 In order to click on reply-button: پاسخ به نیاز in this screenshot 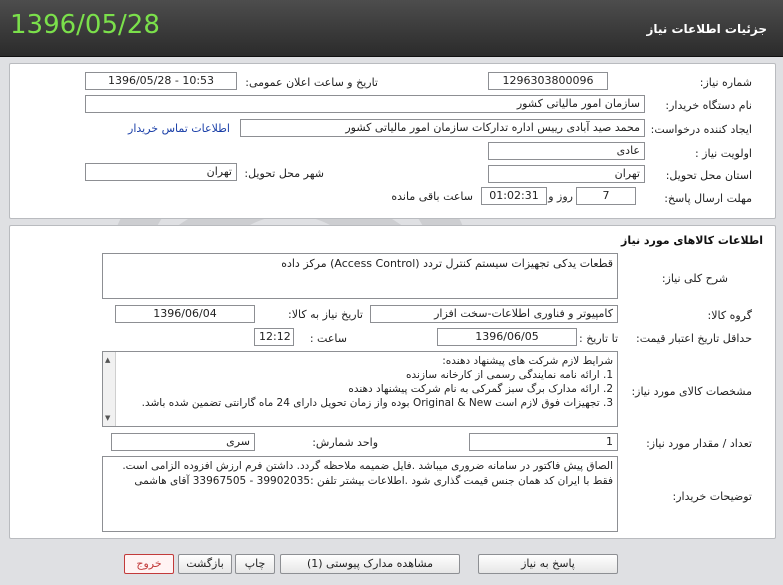, I will do `click(548, 564)`.